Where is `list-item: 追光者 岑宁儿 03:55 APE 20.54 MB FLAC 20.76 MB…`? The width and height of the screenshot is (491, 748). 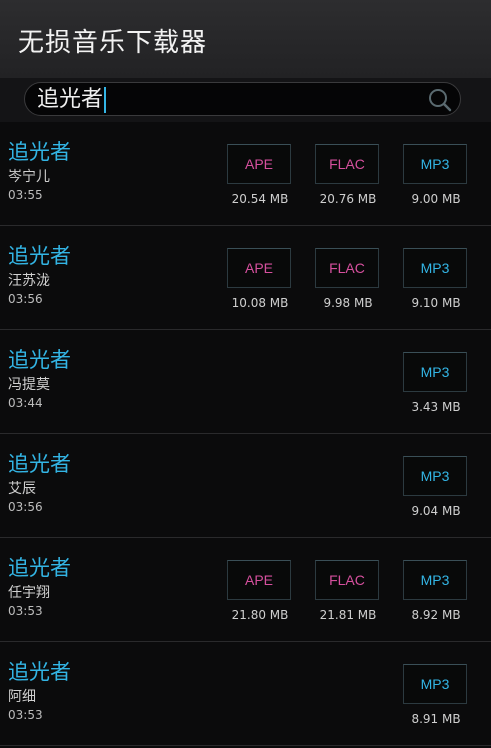
list-item: 追光者 岑宁儿 03:55 APE 20.54 MB FLAC 20.76 MB… is located at coordinates (245, 174).